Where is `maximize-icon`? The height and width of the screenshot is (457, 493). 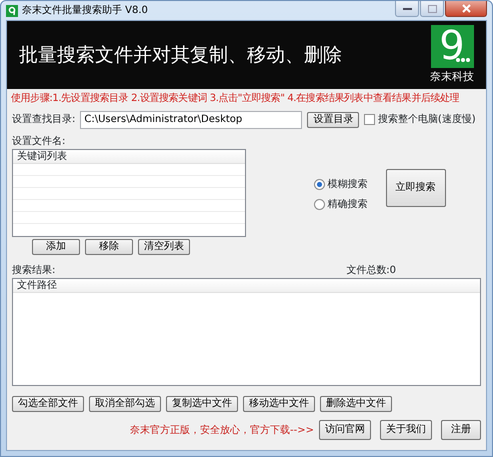 maximize-icon is located at coordinates (432, 8).